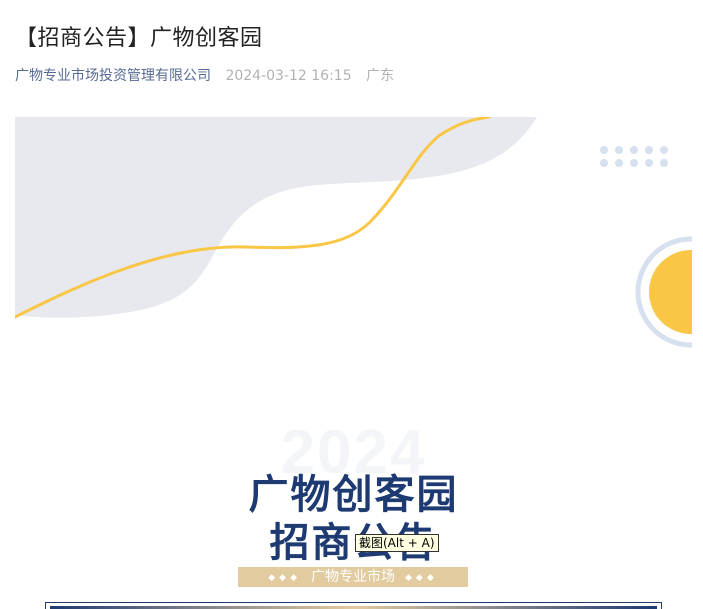 The width and height of the screenshot is (703, 609). Describe the element at coordinates (113, 76) in the screenshot. I see `author-link: 广物专业市场投资管理有限公司` at that location.